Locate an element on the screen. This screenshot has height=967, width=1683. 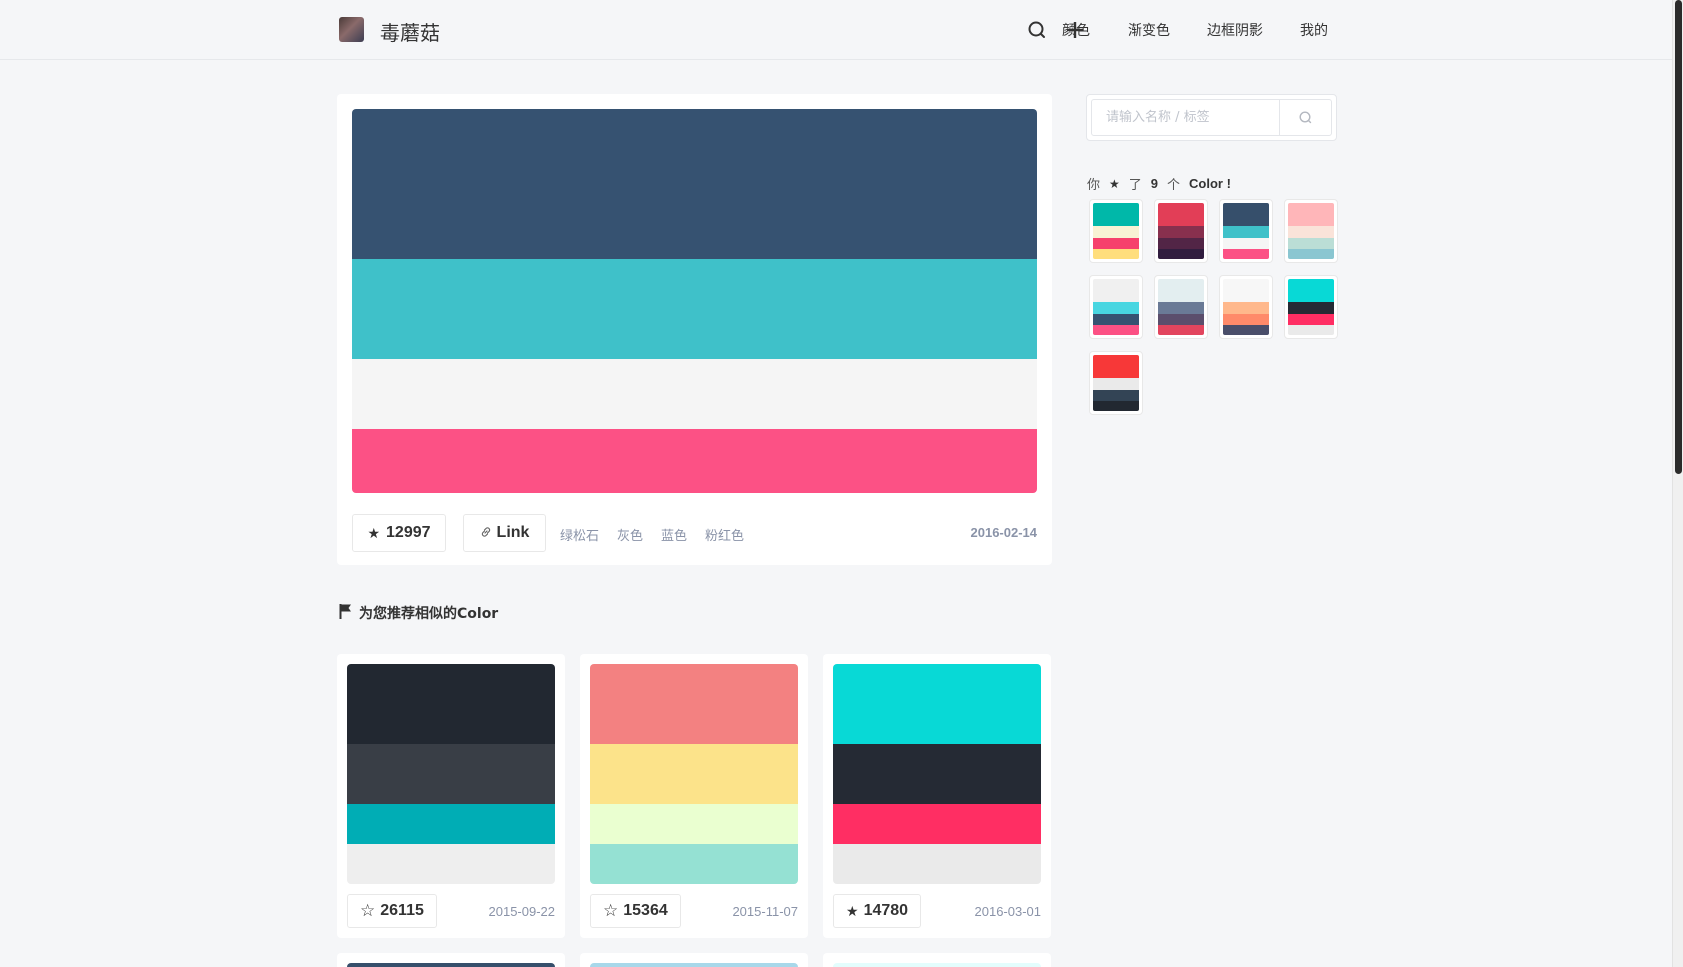
tag-pink: 粉红色 is located at coordinates (724, 534).